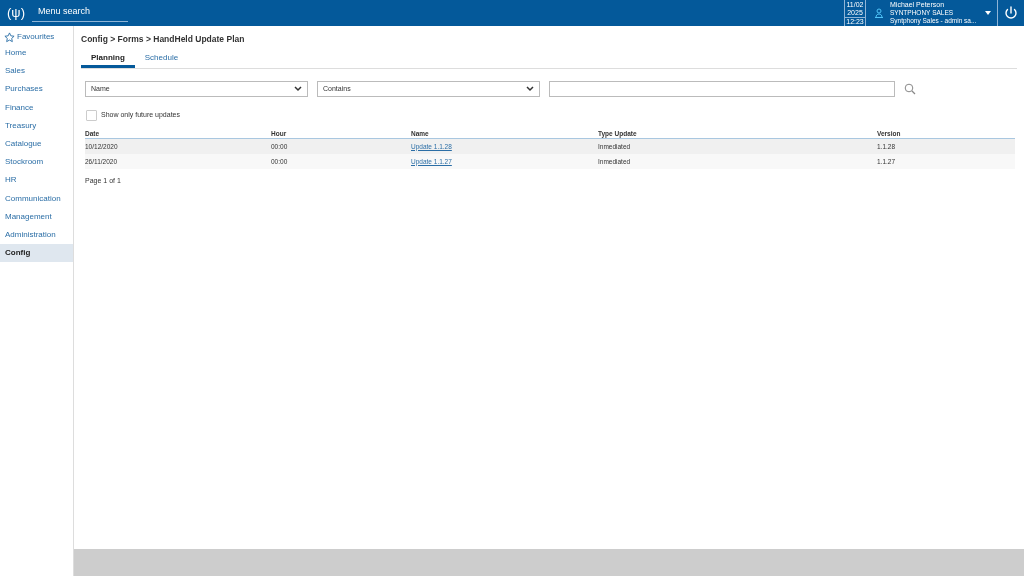 The height and width of the screenshot is (576, 1024). I want to click on sidebar-item: Communication, so click(36, 198).